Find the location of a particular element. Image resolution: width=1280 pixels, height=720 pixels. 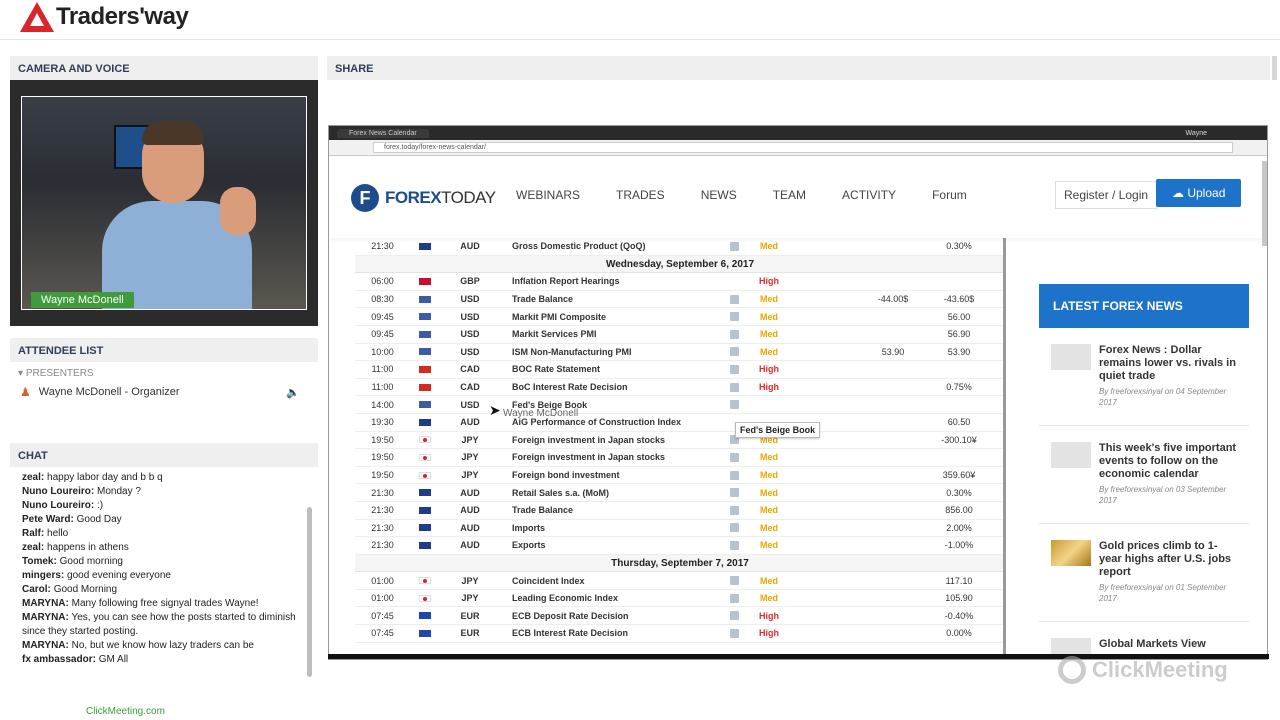

calendar-row: 14:00 USD Fed's Beige Book is located at coordinates (680, 405).